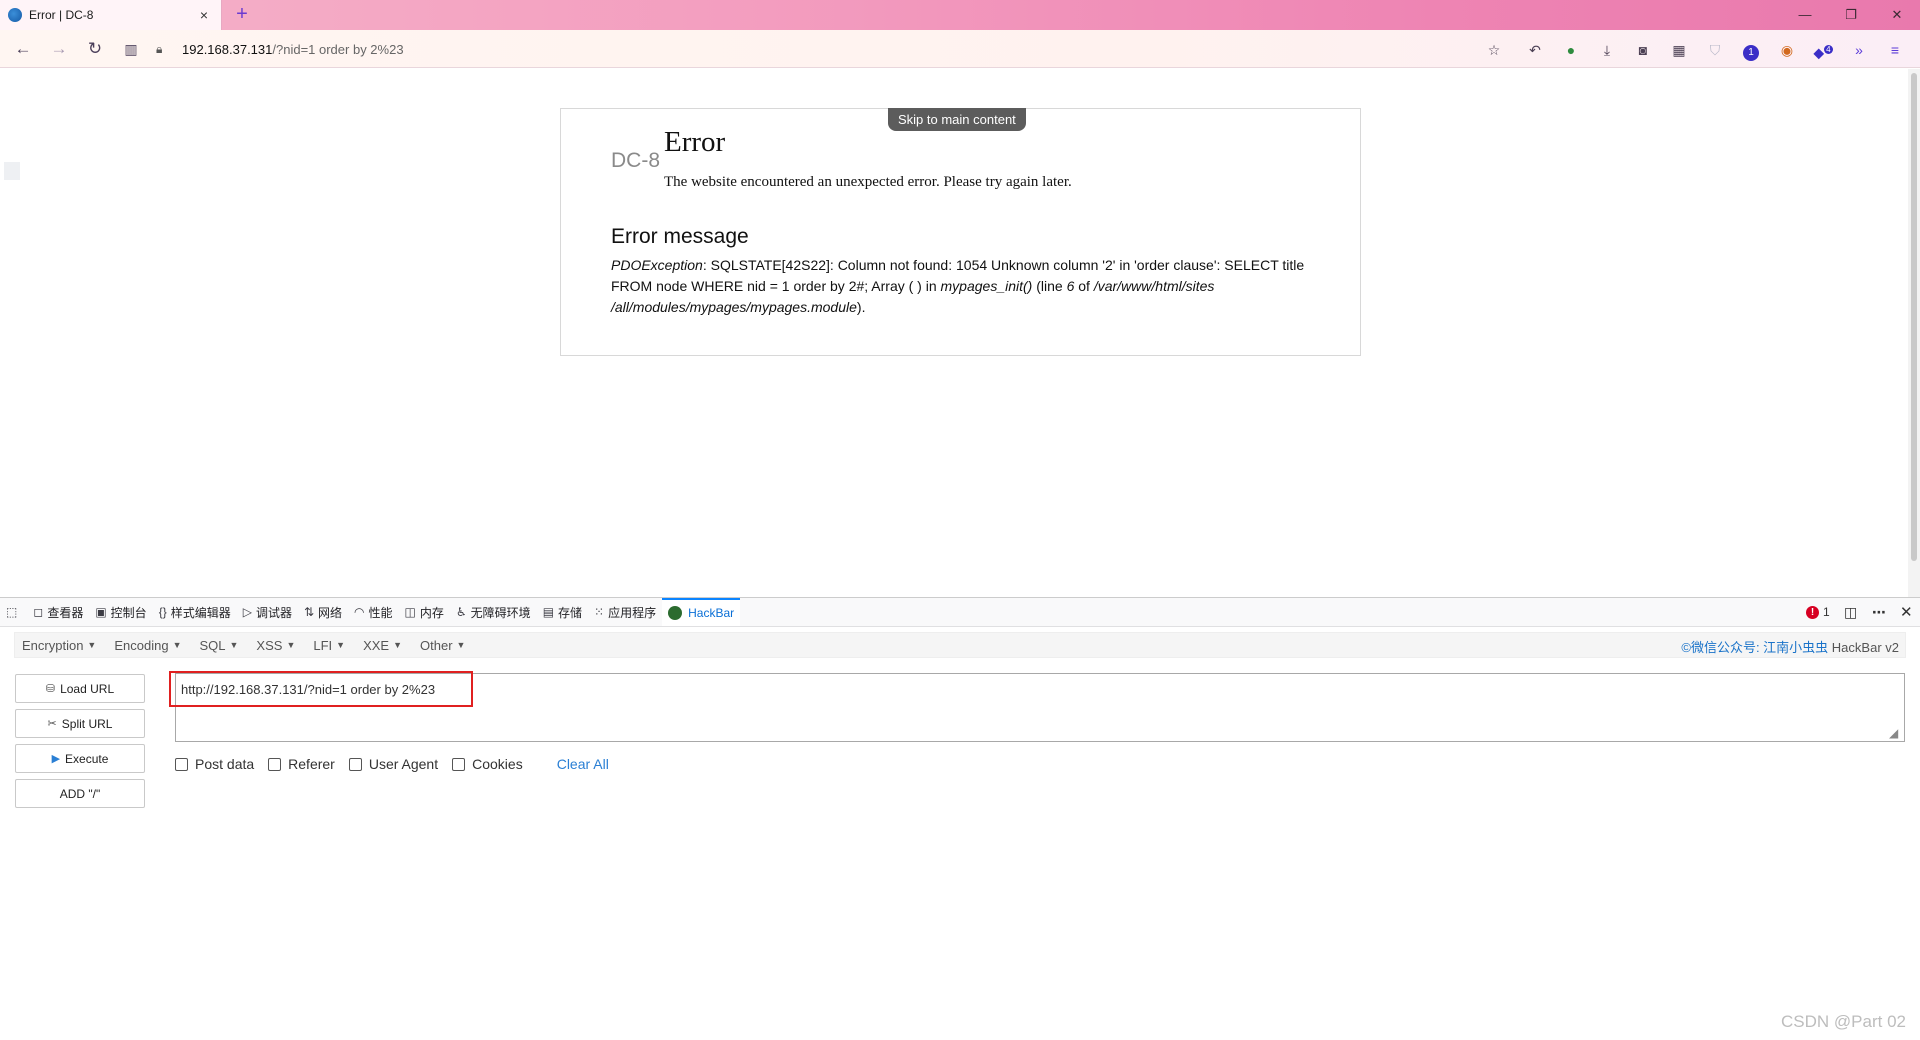 Image resolution: width=1920 pixels, height=1040 pixels. What do you see at coordinates (218, 645) in the screenshot?
I see `menu-sql: SQL ▼` at bounding box center [218, 645].